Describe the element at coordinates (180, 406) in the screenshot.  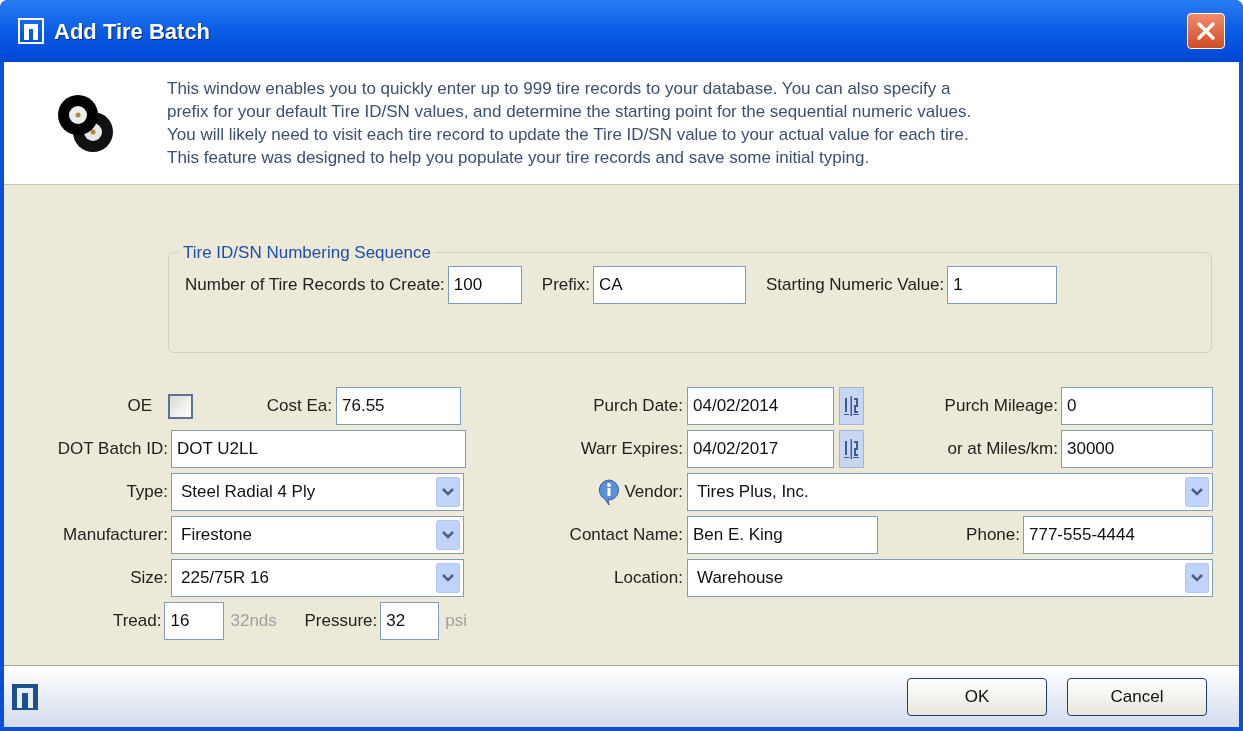
I see `checkbox` at that location.